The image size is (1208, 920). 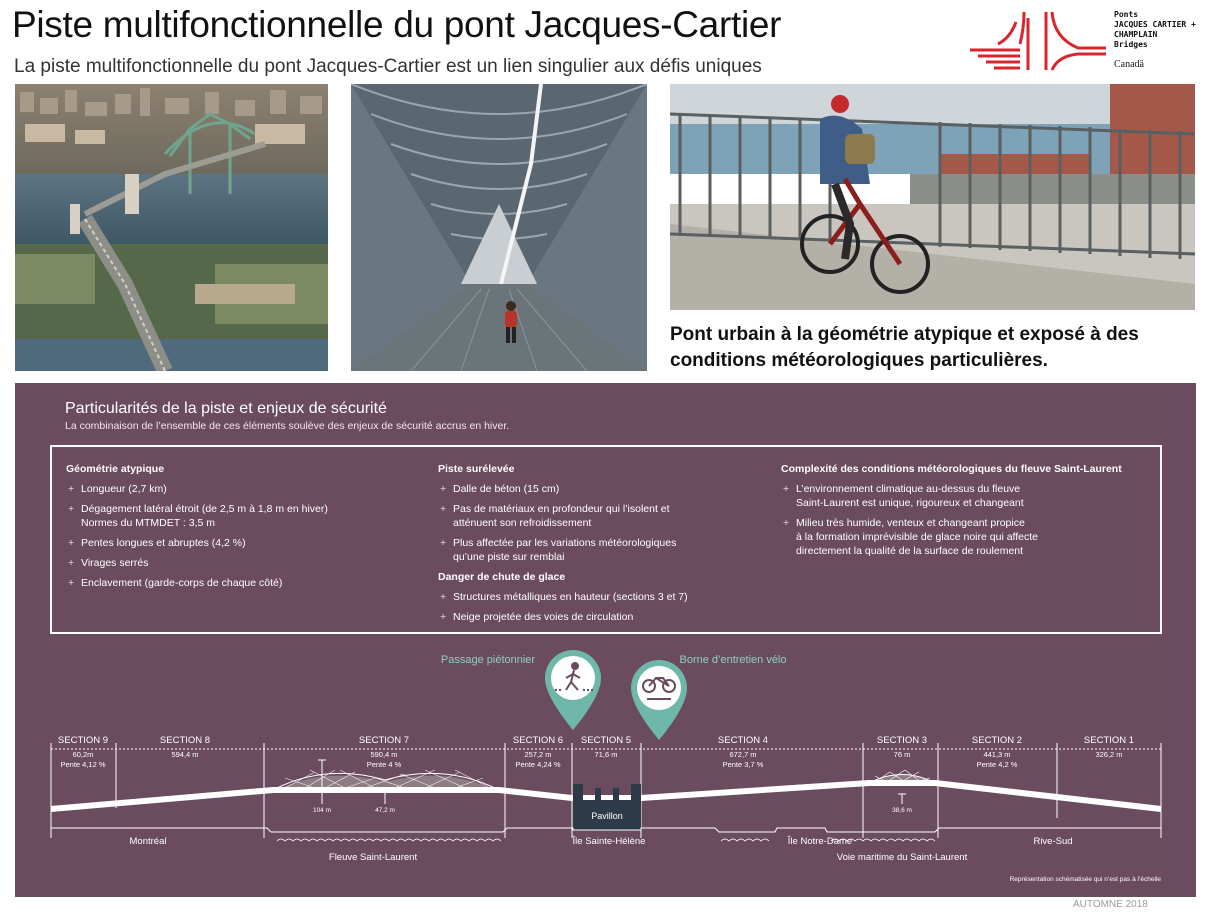 What do you see at coordinates (385, 810) in the screenshot?
I see `height-47: 47,2 m` at bounding box center [385, 810].